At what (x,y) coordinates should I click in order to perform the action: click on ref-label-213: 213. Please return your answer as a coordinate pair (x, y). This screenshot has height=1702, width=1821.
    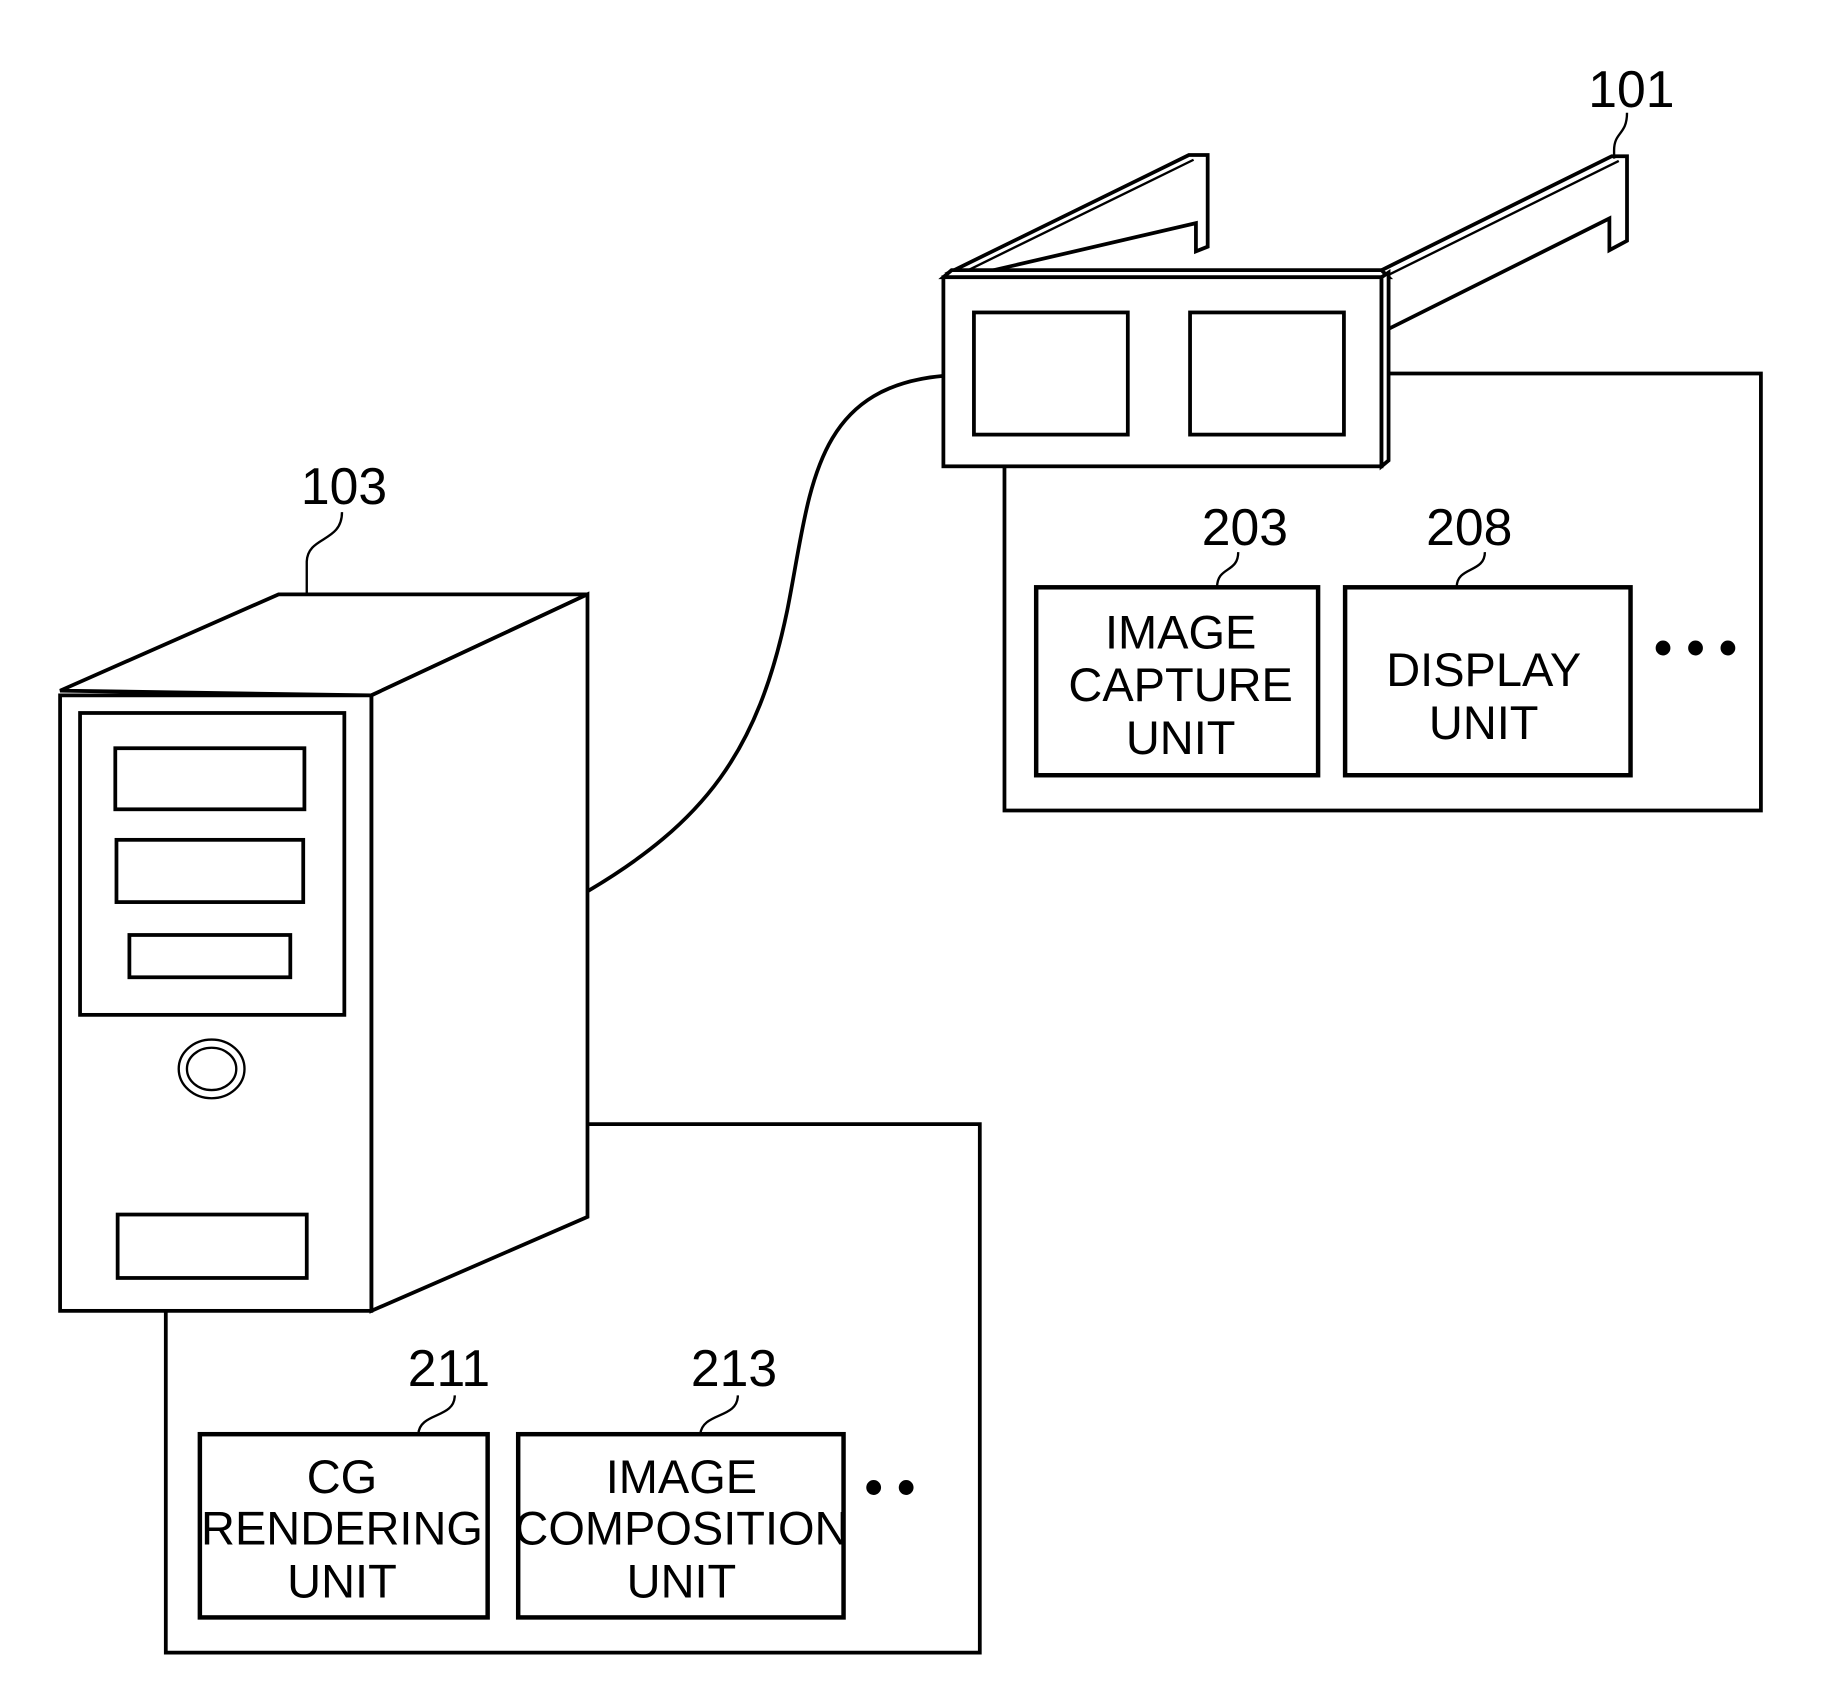
    Looking at the image, I should click on (734, 1368).